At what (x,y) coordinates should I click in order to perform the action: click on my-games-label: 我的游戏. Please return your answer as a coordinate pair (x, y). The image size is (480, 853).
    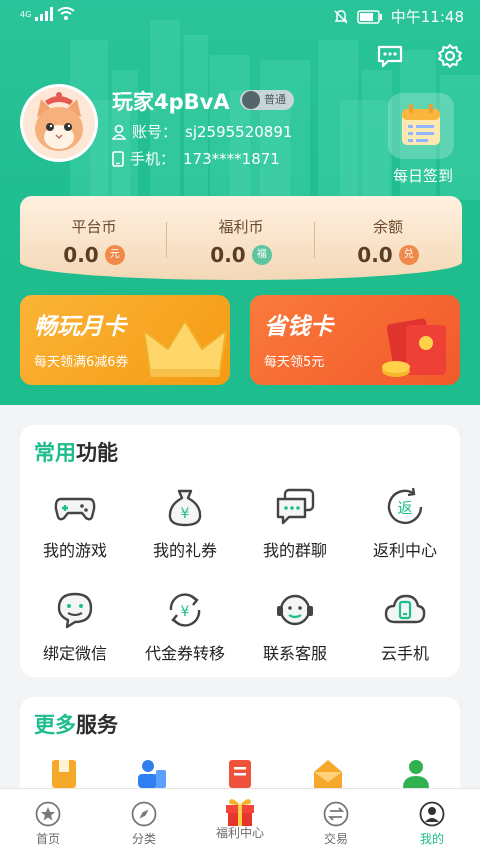
    Looking at the image, I should click on (74, 550).